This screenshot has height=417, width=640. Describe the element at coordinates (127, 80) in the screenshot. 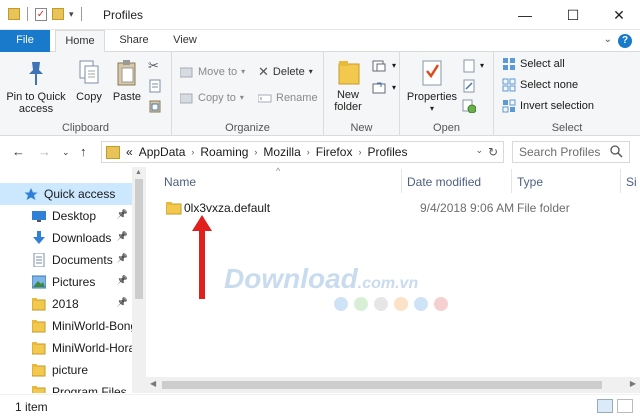

I see `paste-button: Paste` at that location.